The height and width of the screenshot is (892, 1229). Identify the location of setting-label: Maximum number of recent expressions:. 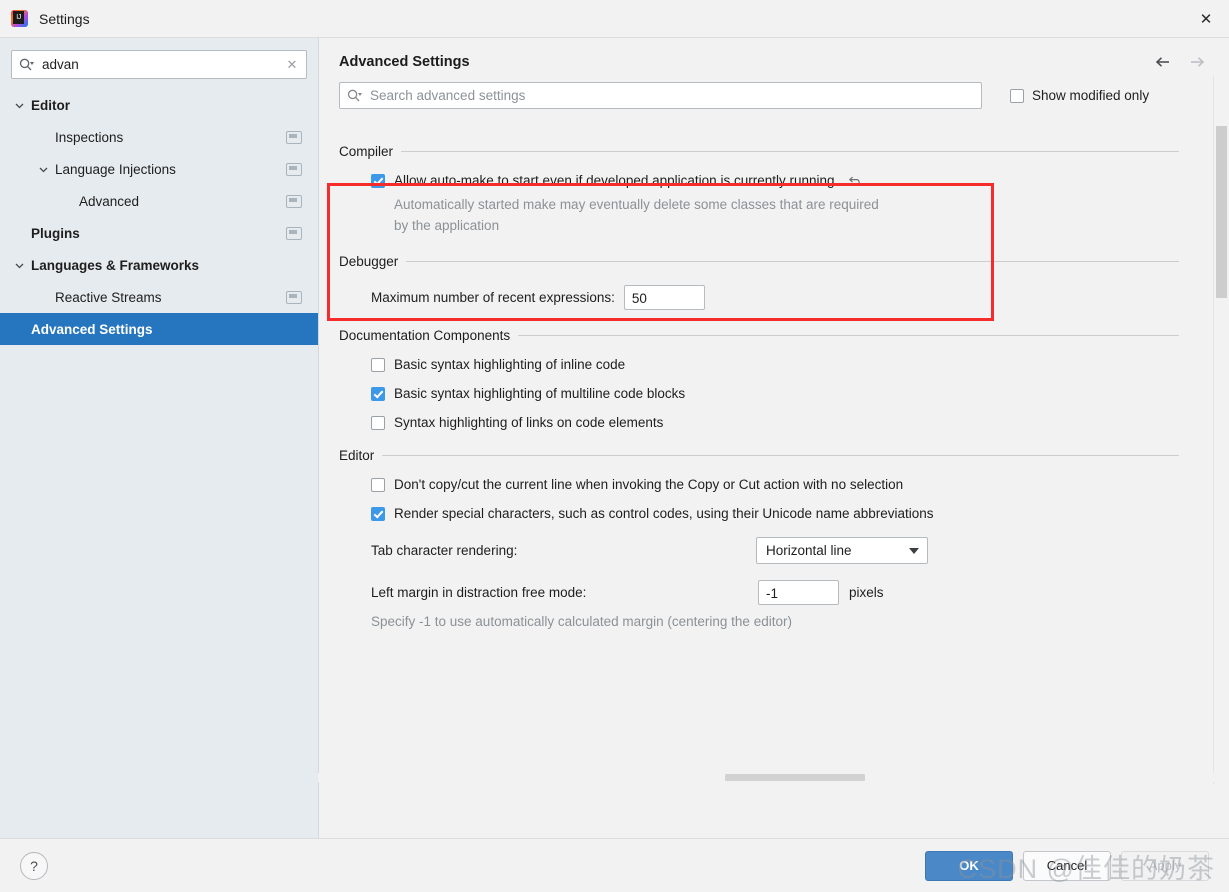
(493, 298).